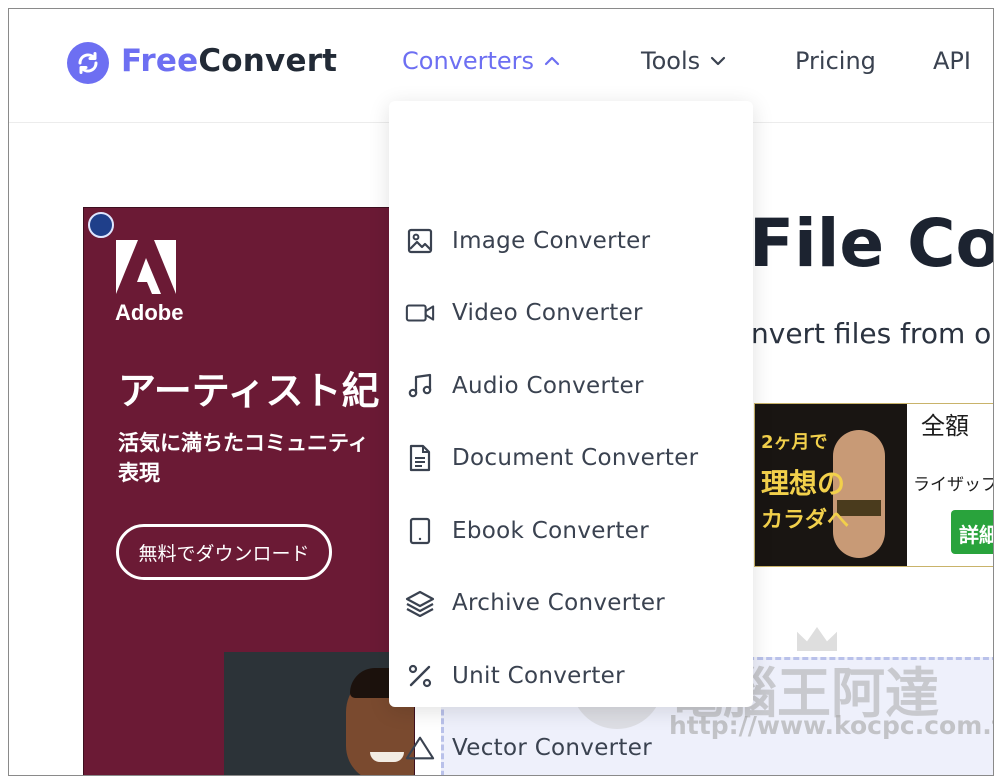 The height and width of the screenshot is (782, 1000). I want to click on menu-item-document-converter: Document Converter, so click(571, 458).